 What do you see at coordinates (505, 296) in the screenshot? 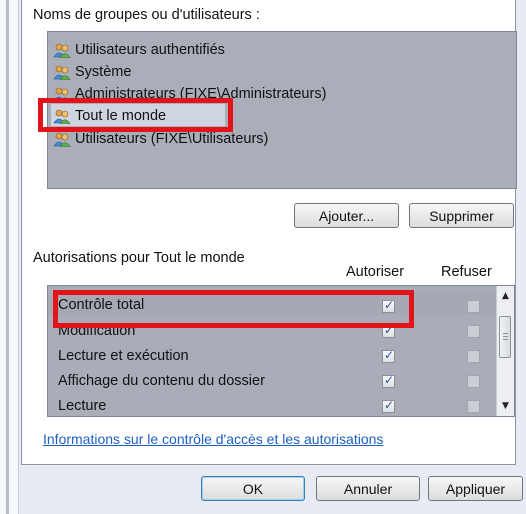
I see `scroll-up-arrow-icon: ▲` at bounding box center [505, 296].